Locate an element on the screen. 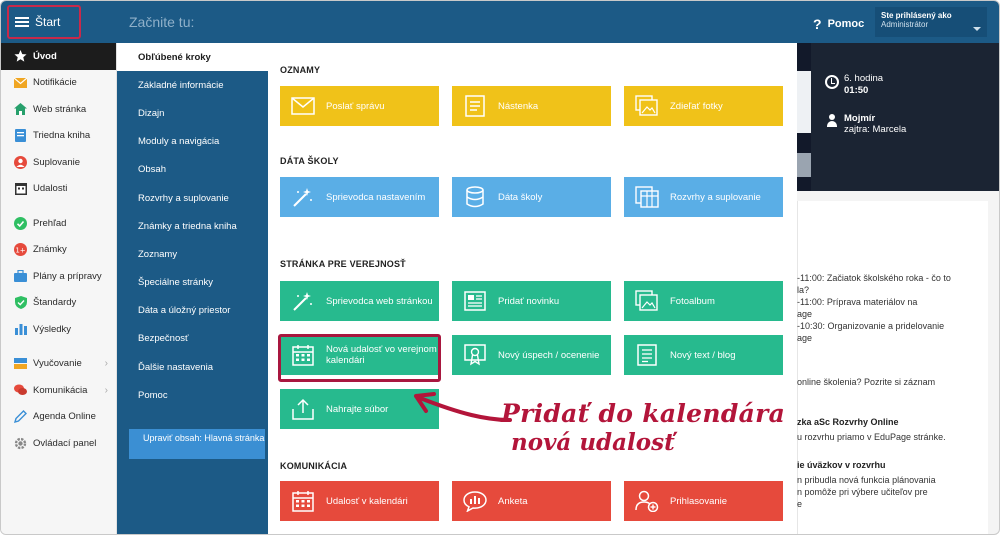  menu-item-data-a-ulozny-priestor: Dáta a úložný priestor is located at coordinates (192, 311).